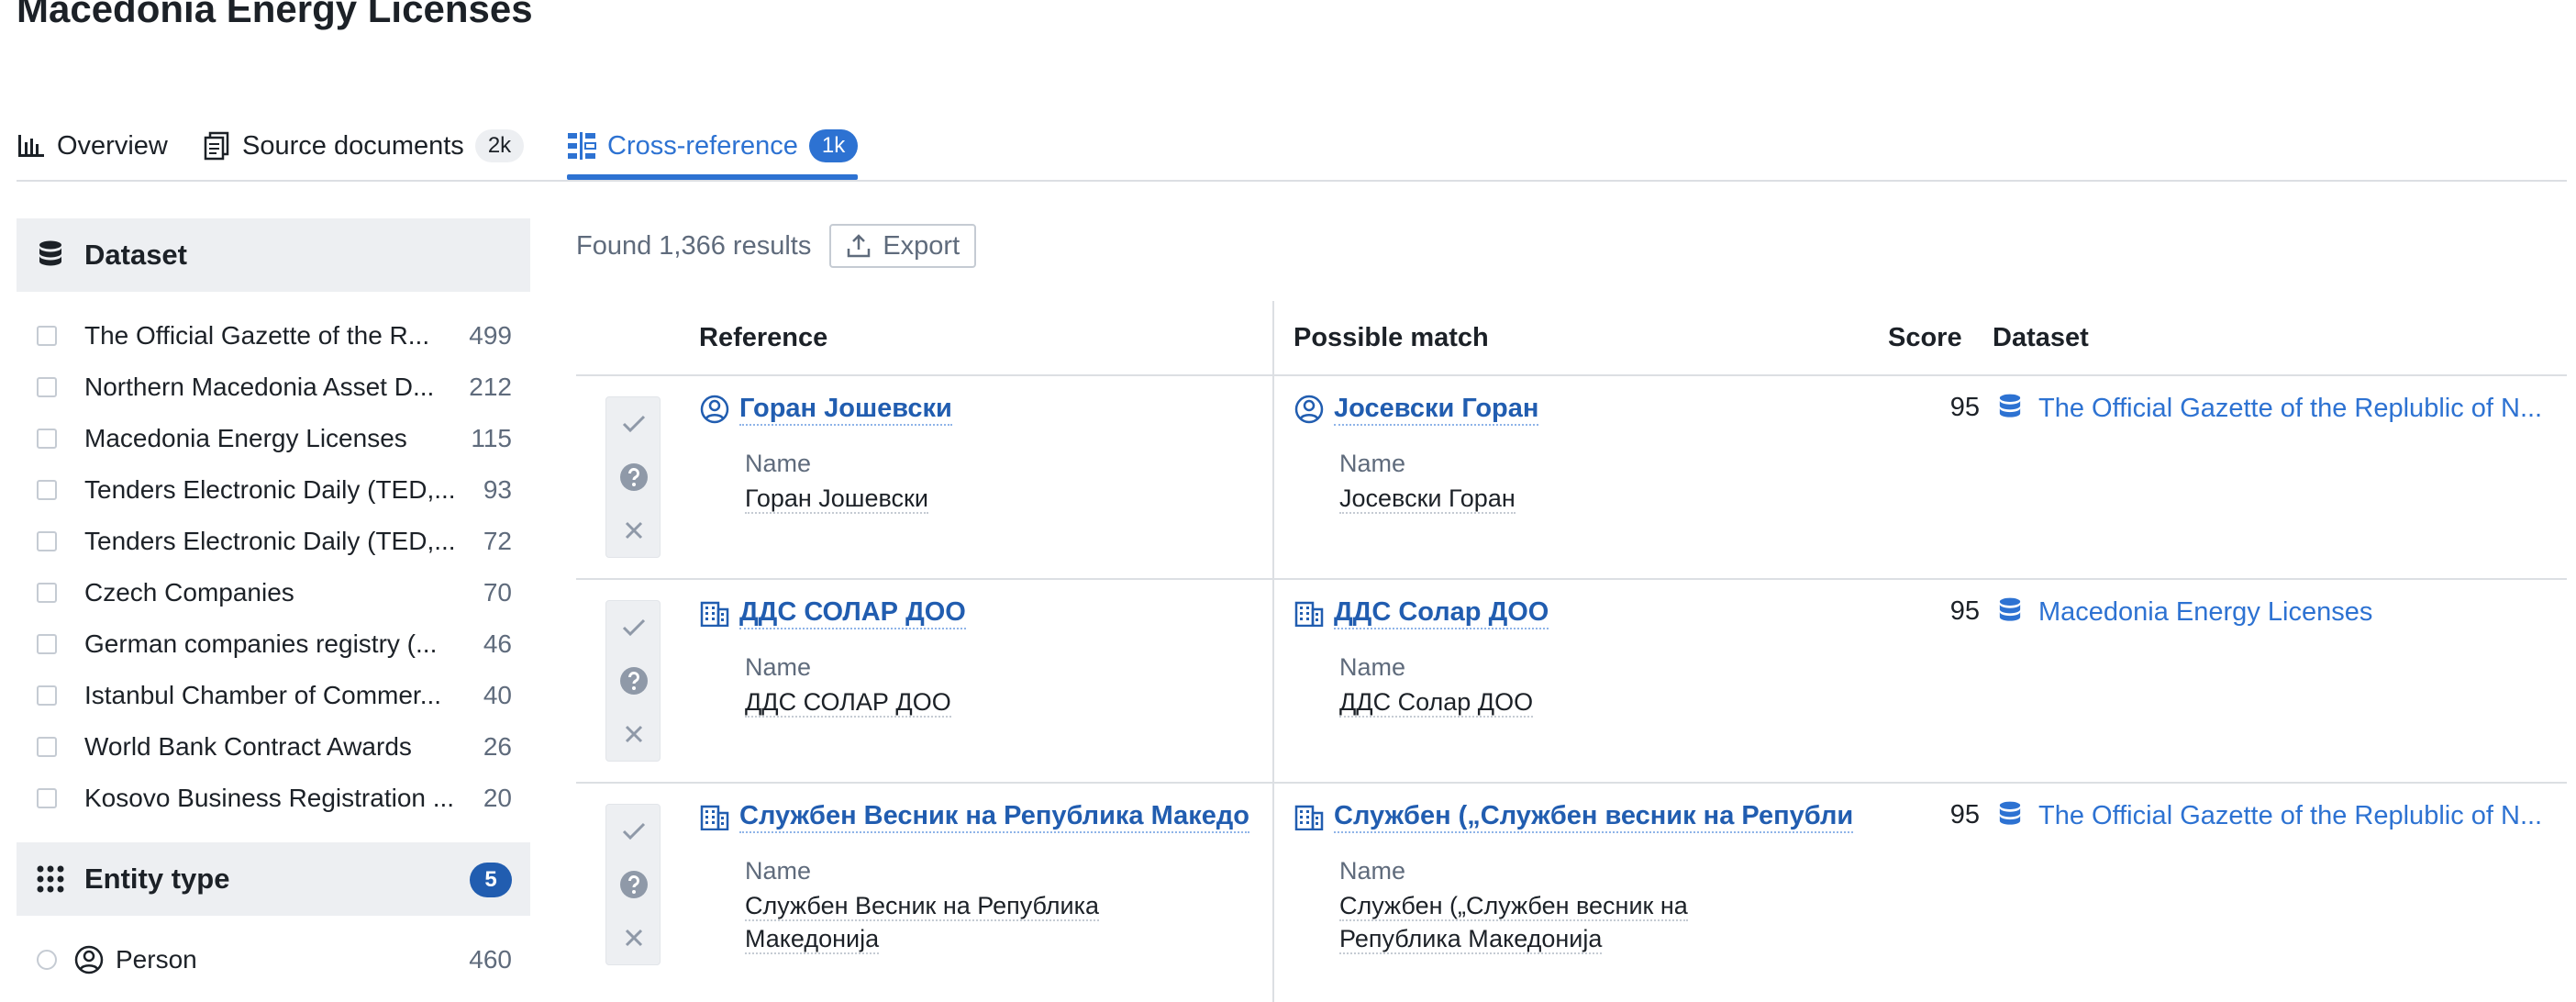 This screenshot has width=2576, height=1002. What do you see at coordinates (273, 747) in the screenshot?
I see `facet-item: World Bank Contract Awards 26` at bounding box center [273, 747].